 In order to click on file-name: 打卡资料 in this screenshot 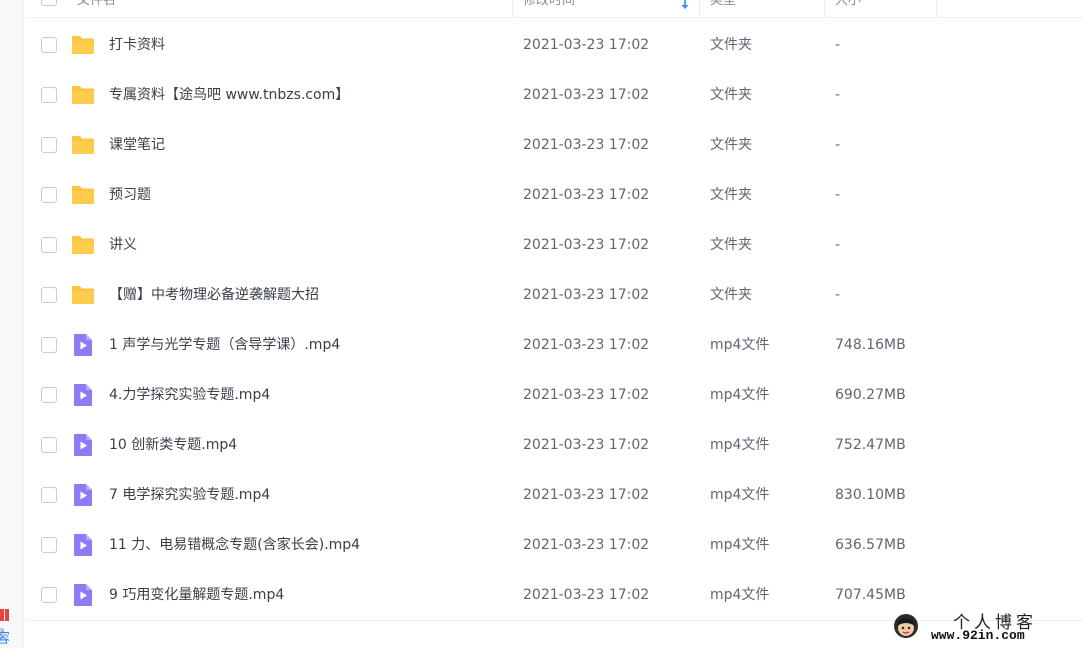, I will do `click(137, 45)`.